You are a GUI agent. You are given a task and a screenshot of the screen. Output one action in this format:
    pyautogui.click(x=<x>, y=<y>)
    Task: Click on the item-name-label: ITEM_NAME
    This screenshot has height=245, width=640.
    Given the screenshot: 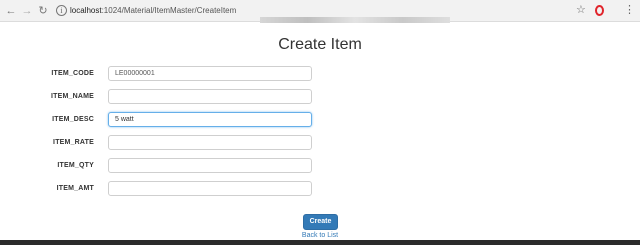 What is the action you would take?
    pyautogui.click(x=72, y=96)
    